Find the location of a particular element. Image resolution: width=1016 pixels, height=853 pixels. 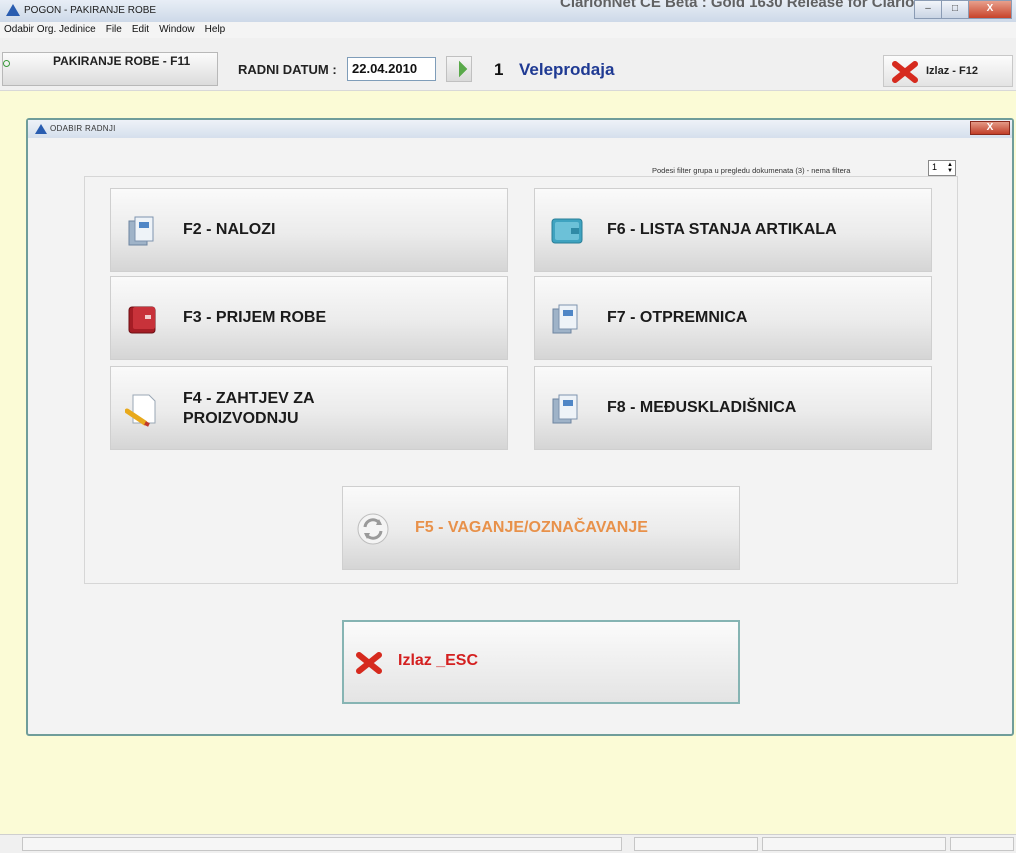

status-cell-main is located at coordinates (322, 844).